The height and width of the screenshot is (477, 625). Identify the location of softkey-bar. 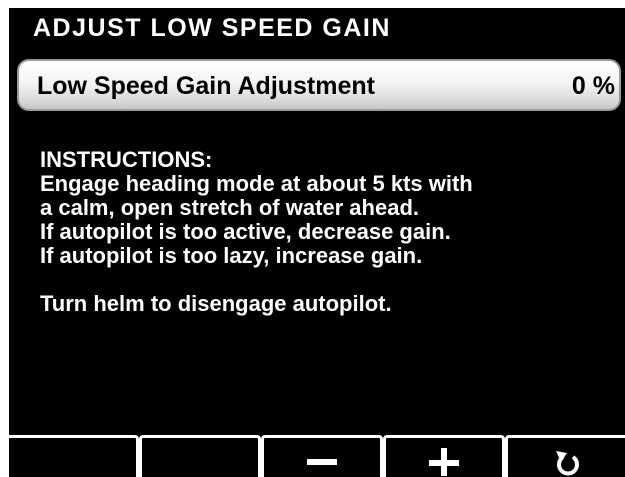
(317, 456).